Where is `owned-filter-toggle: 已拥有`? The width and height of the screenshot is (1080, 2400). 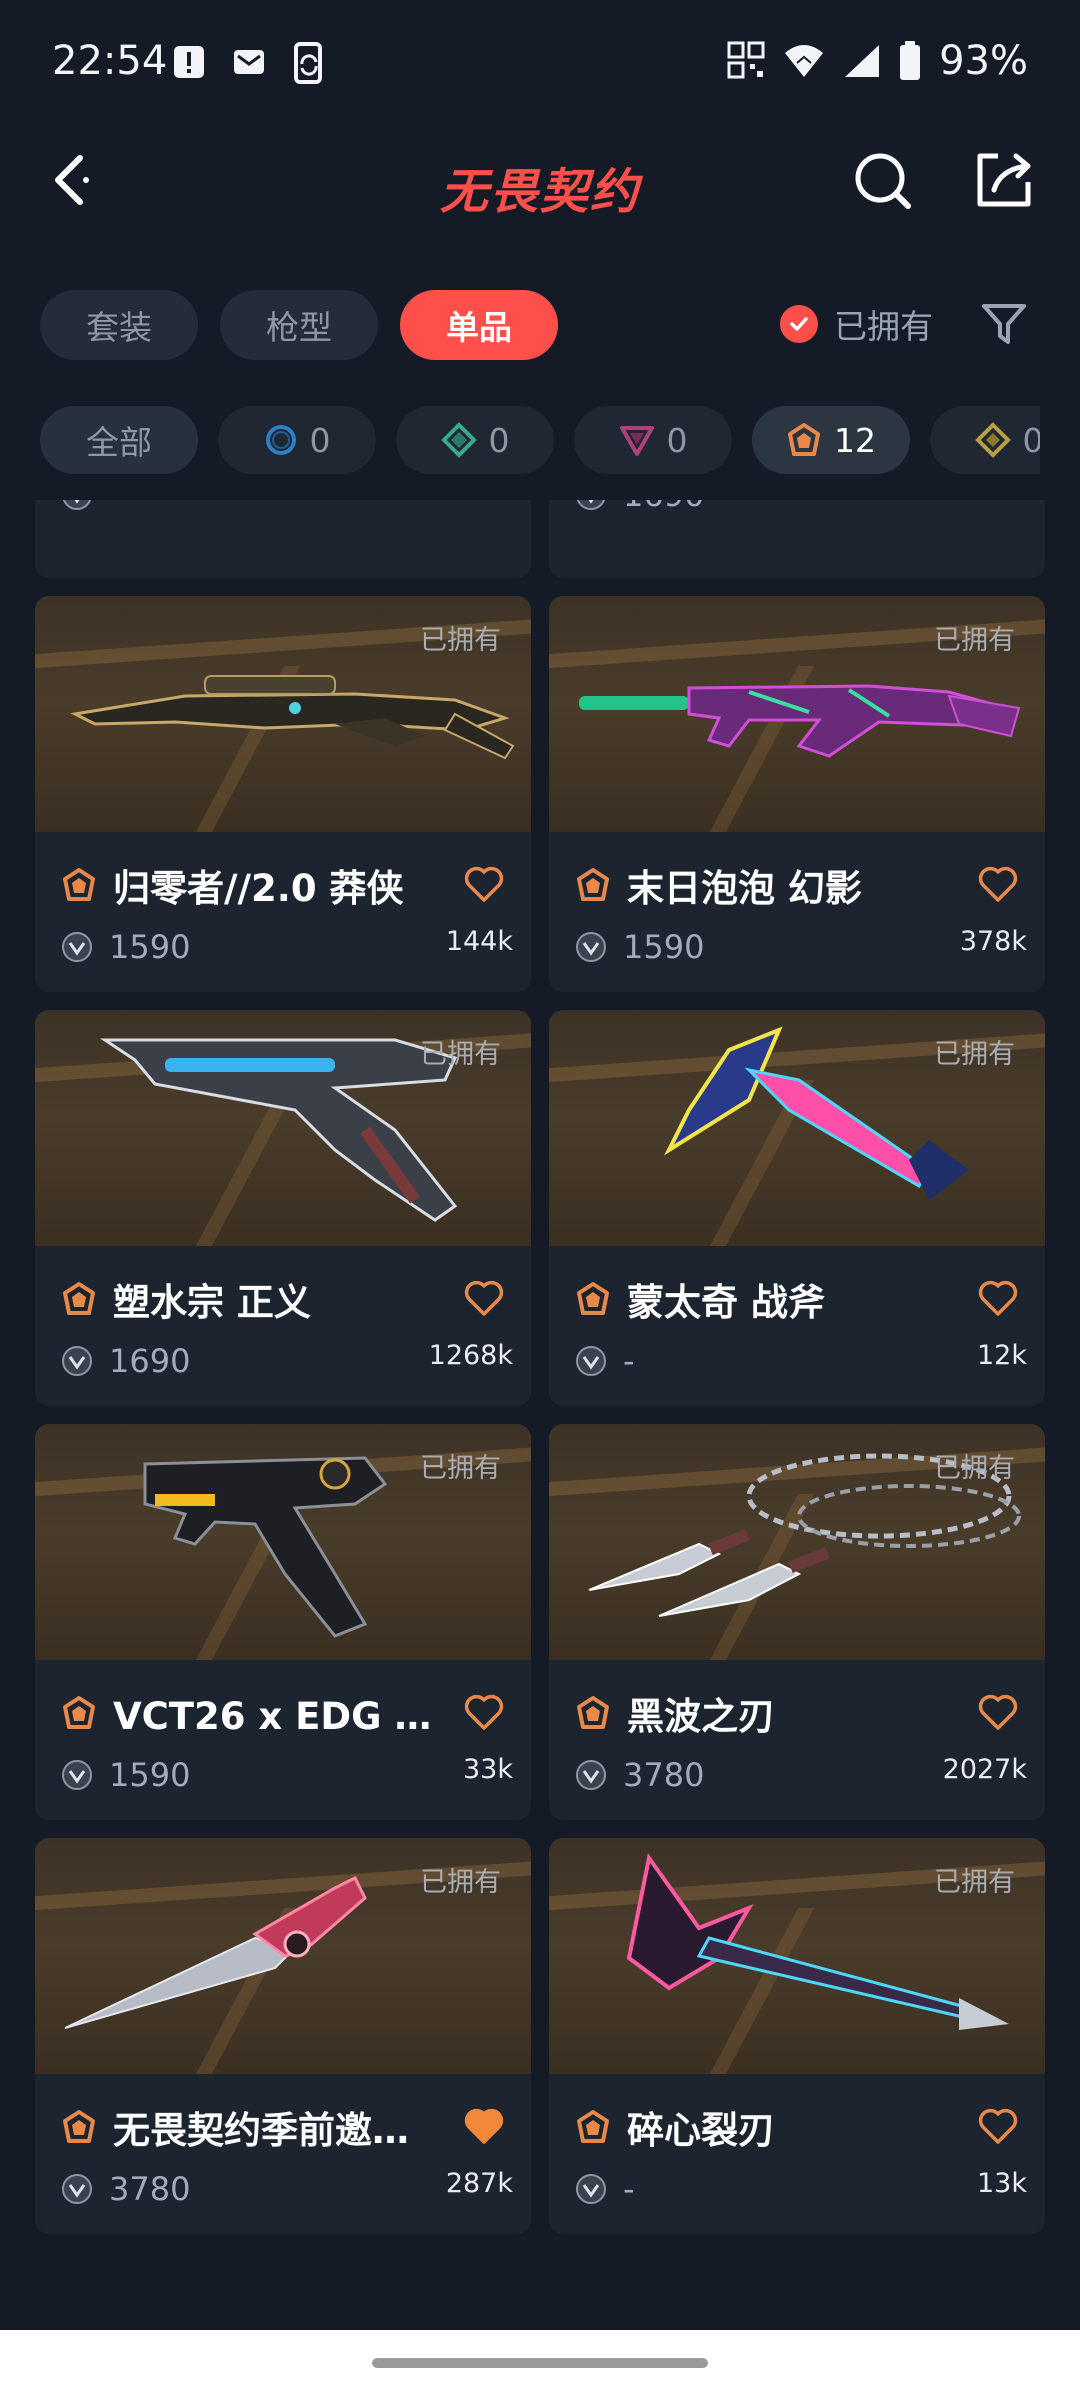 owned-filter-toggle: 已拥有 is located at coordinates (856, 324).